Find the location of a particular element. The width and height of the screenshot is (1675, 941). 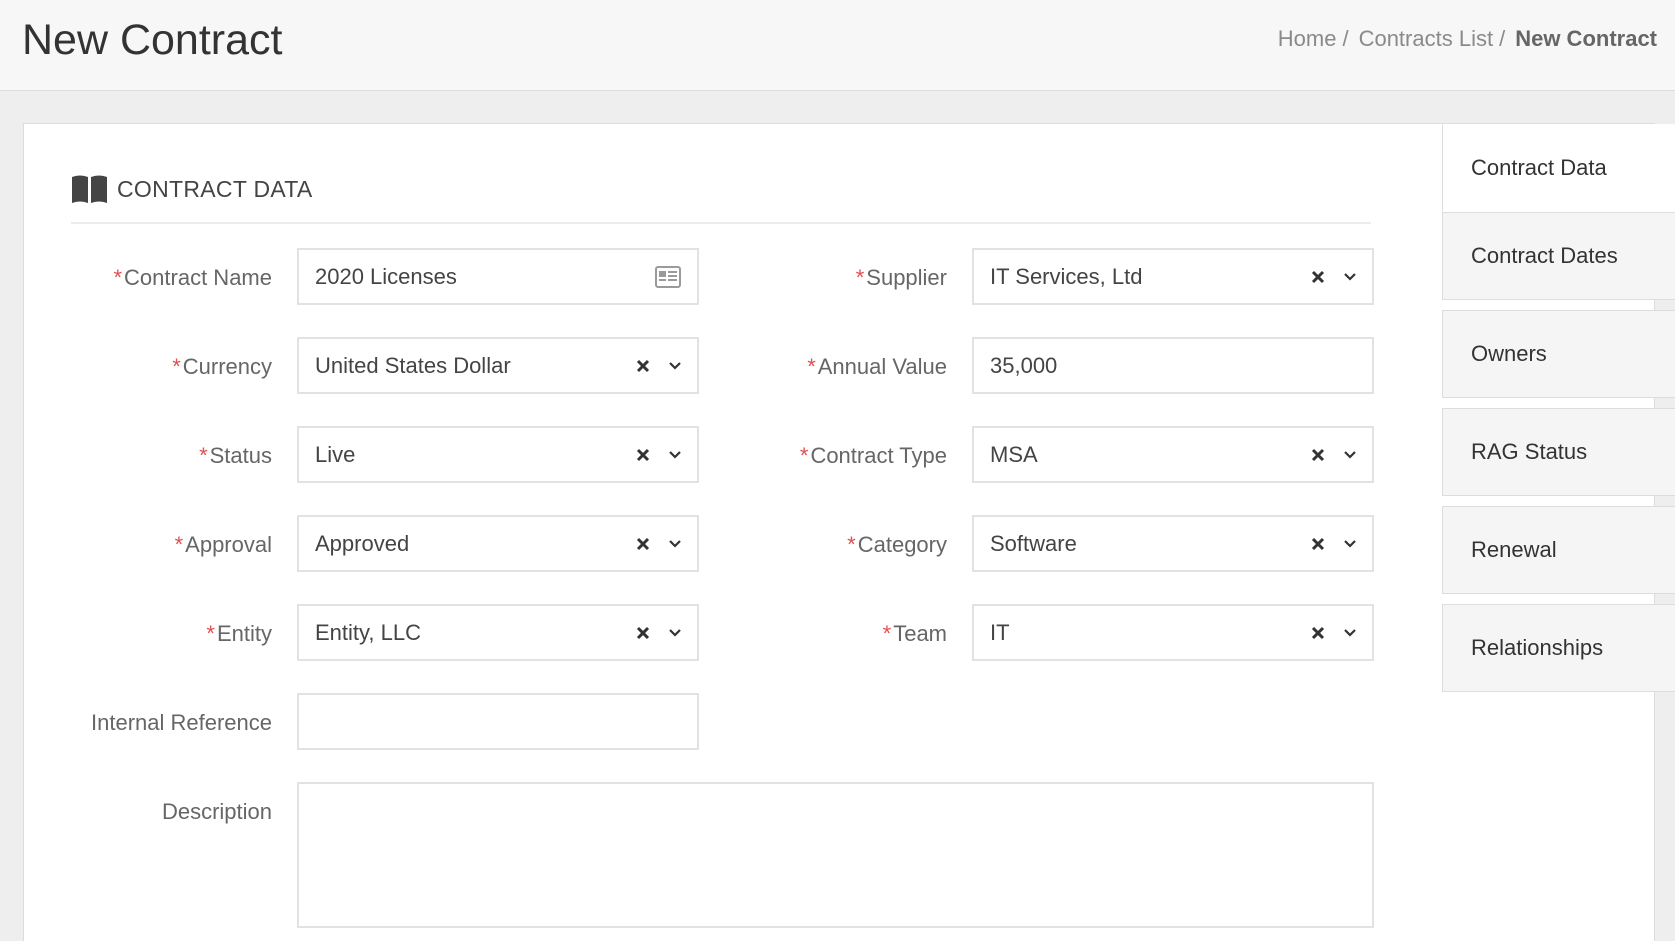

section-divider is located at coordinates (721, 223).